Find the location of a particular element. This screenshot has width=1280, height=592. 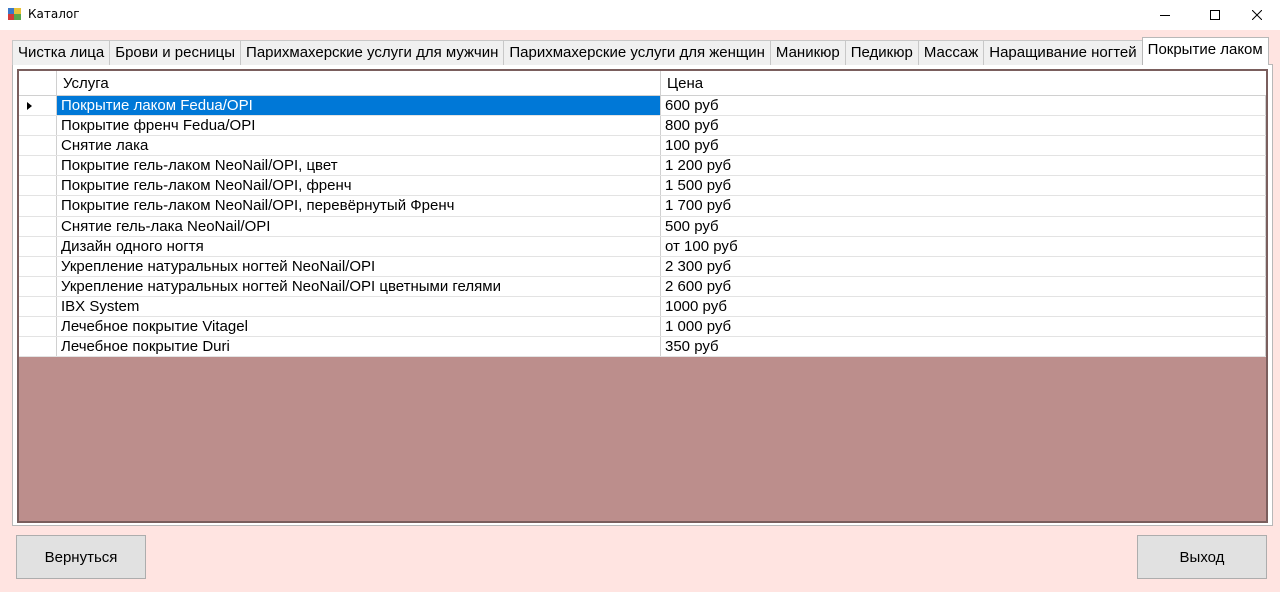

tab-9: Покрытие лаком is located at coordinates (1205, 51).